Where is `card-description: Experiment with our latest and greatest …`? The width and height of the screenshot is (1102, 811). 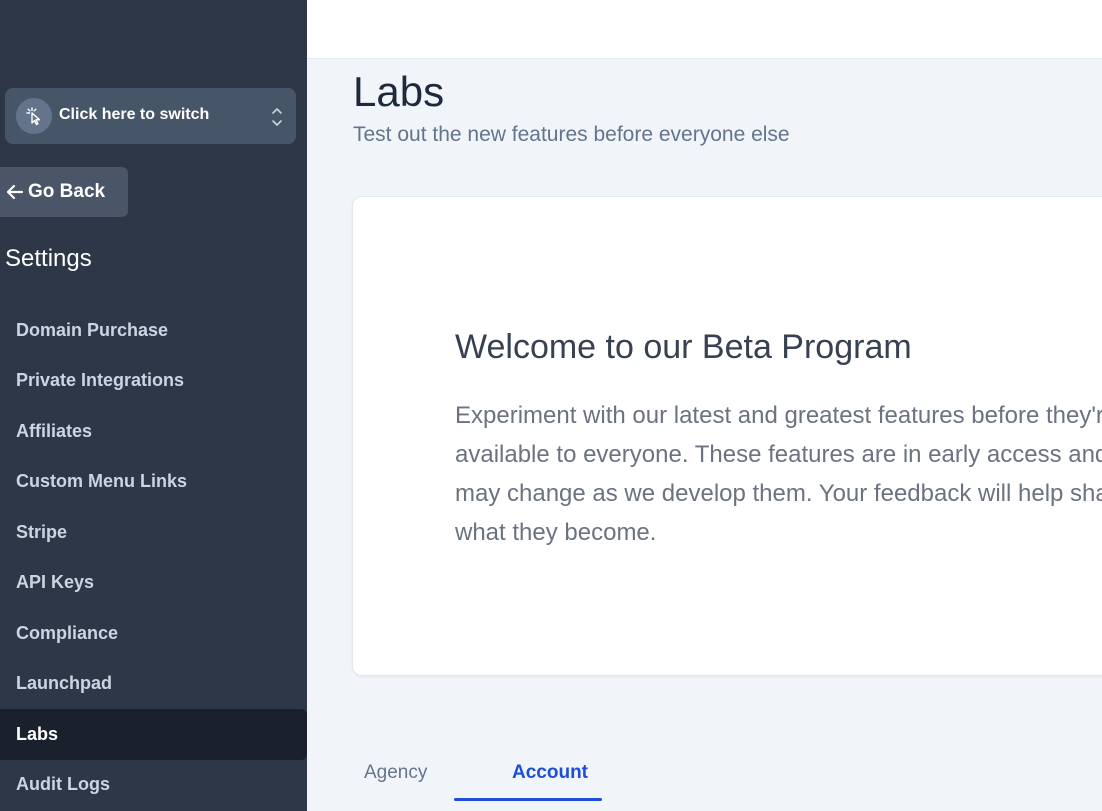 card-description: Experiment with our latest and greatest … is located at coordinates (778, 474).